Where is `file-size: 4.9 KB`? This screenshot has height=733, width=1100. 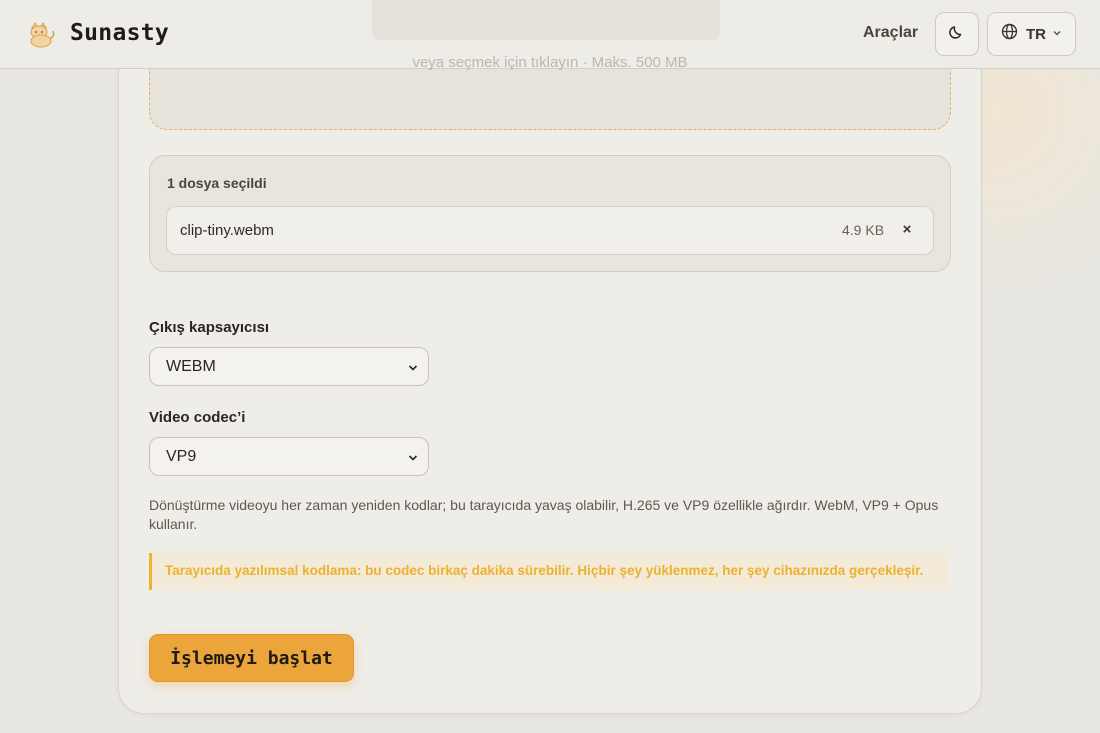
file-size: 4.9 KB is located at coordinates (863, 230).